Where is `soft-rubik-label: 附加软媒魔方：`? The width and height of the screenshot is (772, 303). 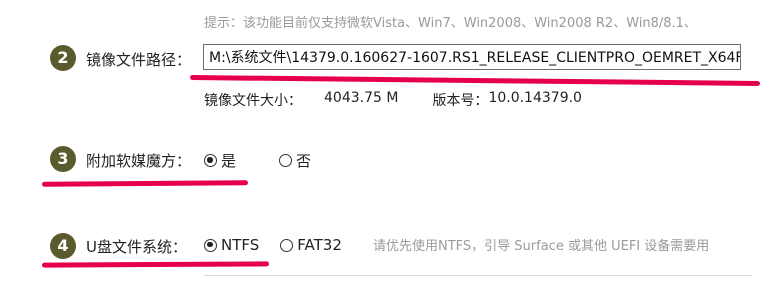 soft-rubik-label: 附加软媒魔方： is located at coordinates (139, 161).